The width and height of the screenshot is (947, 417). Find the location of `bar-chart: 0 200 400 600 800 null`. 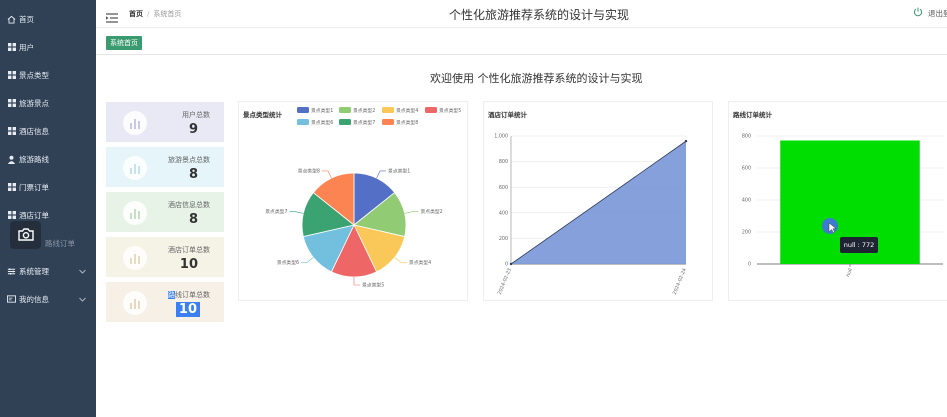

bar-chart: 0 200 400 600 800 null is located at coordinates (842, 206).